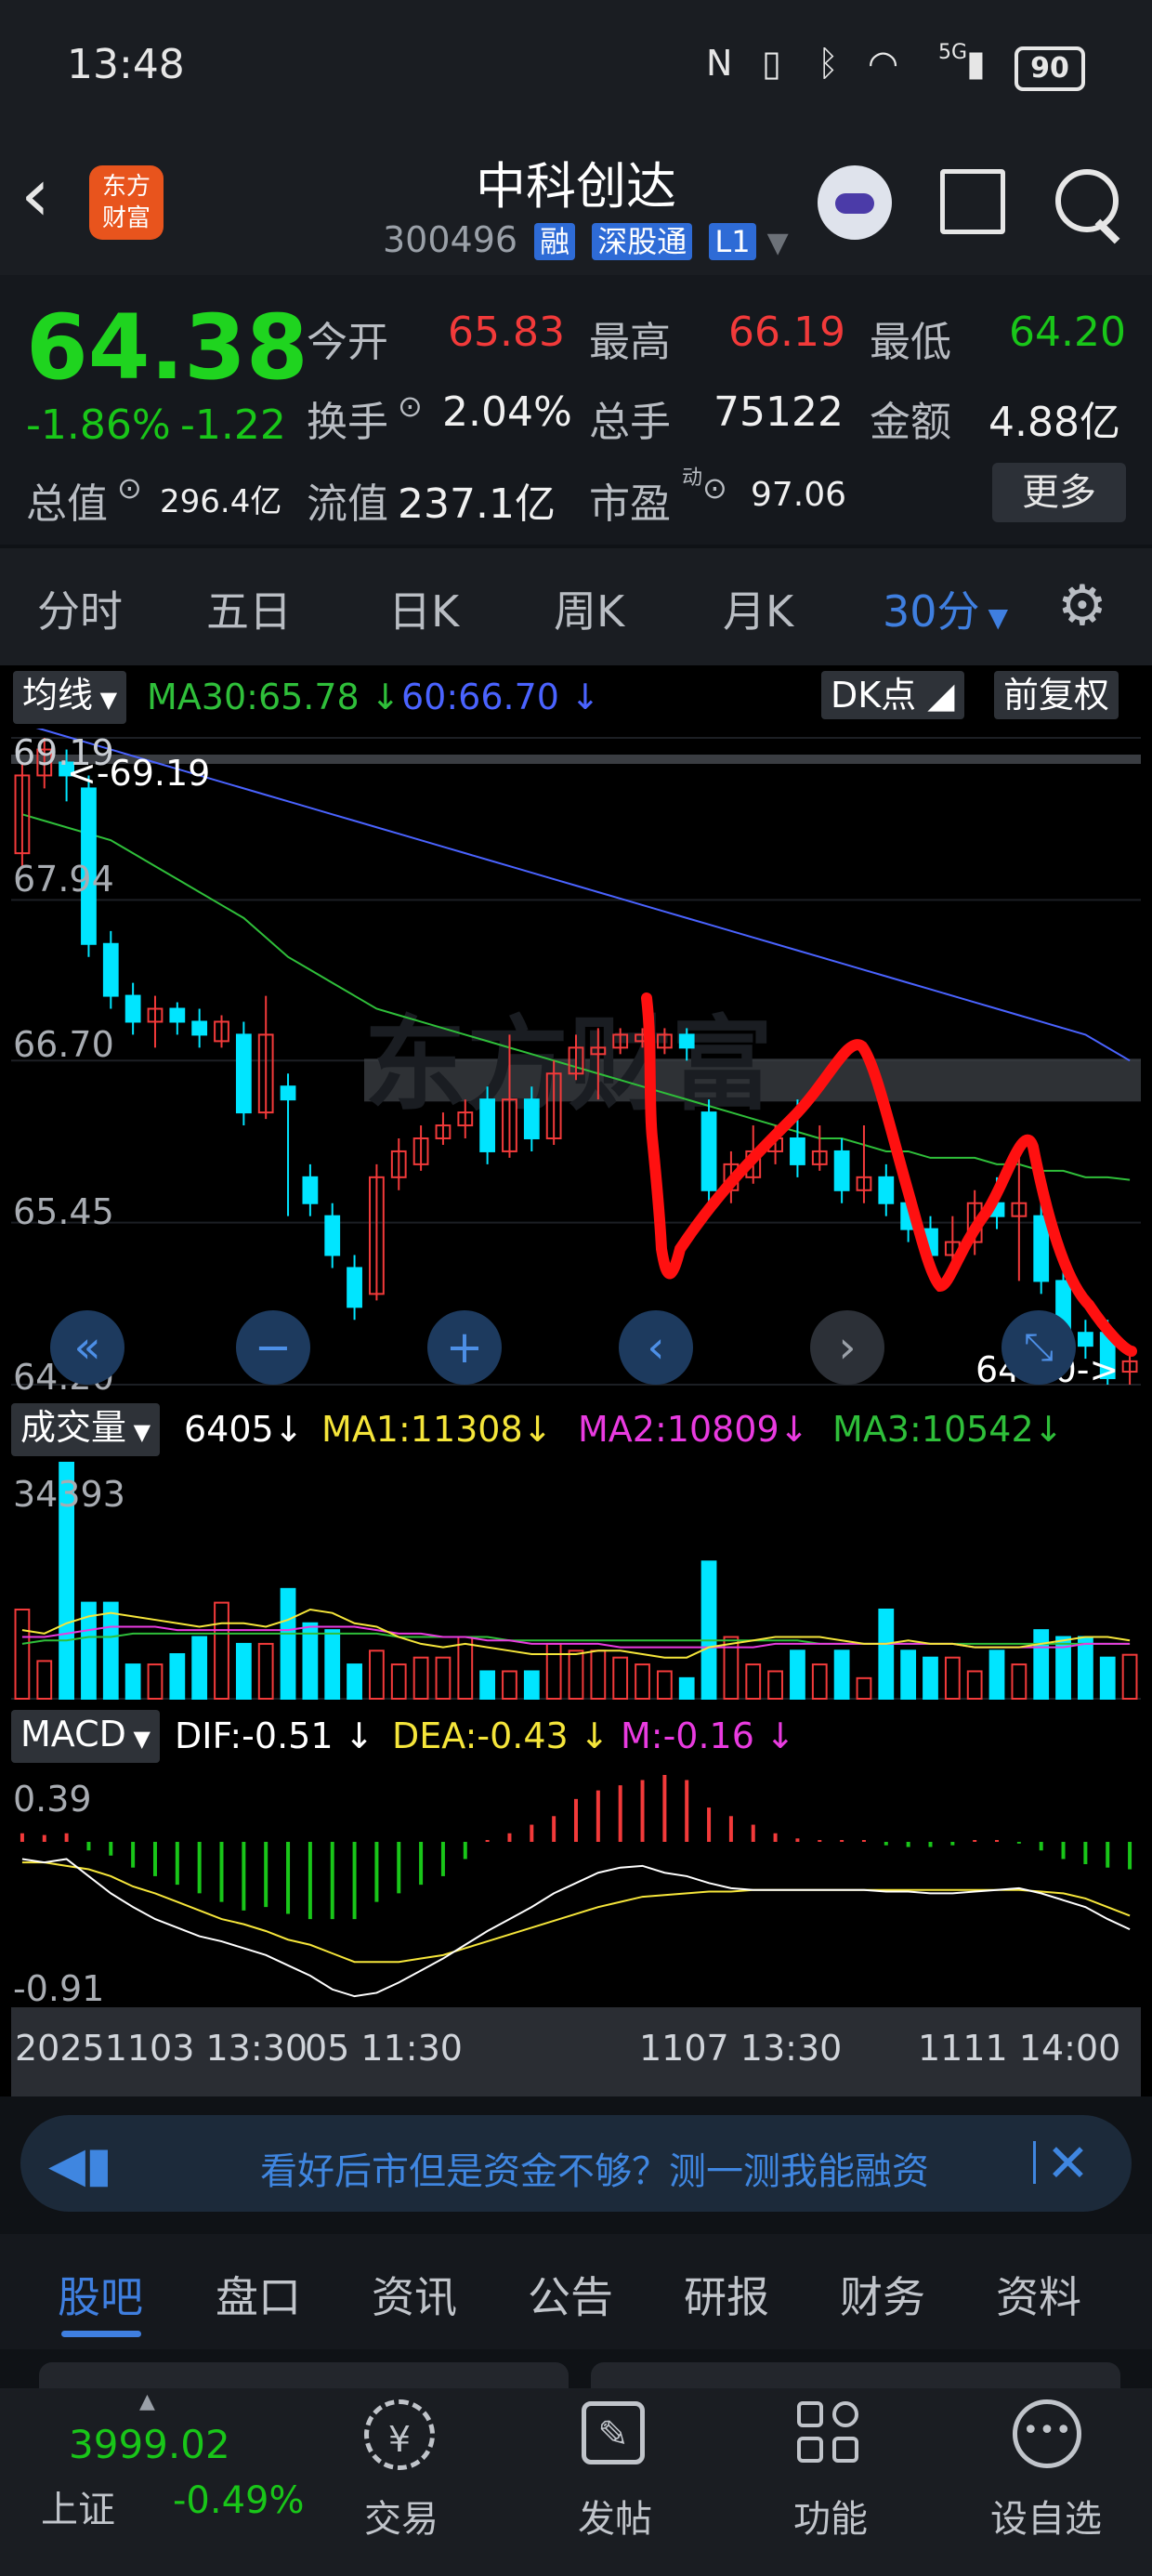 This screenshot has width=1152, height=2576. What do you see at coordinates (847, 1347) in the screenshot?
I see `step-forward-icon: ›` at bounding box center [847, 1347].